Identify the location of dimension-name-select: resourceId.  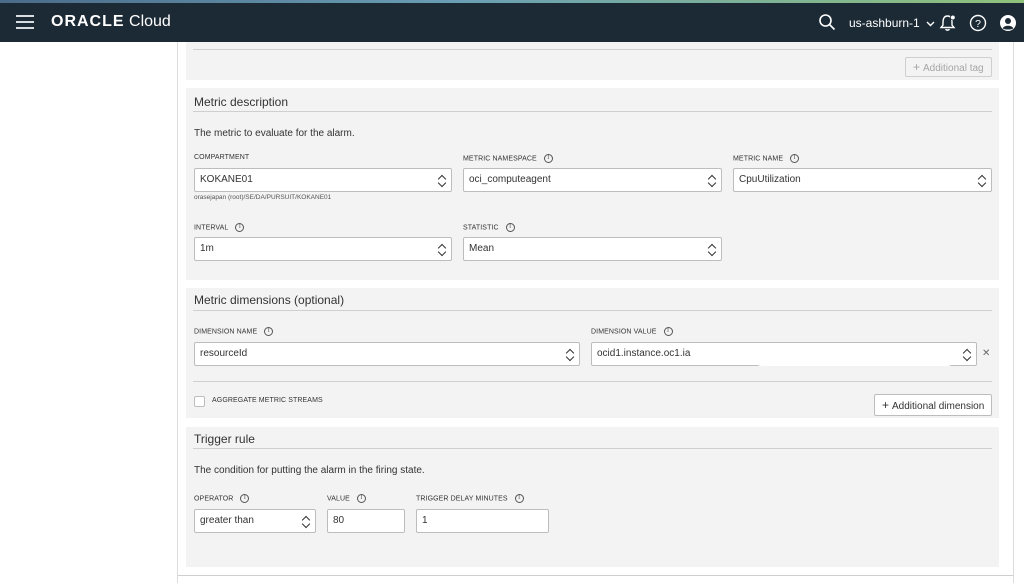
(387, 354).